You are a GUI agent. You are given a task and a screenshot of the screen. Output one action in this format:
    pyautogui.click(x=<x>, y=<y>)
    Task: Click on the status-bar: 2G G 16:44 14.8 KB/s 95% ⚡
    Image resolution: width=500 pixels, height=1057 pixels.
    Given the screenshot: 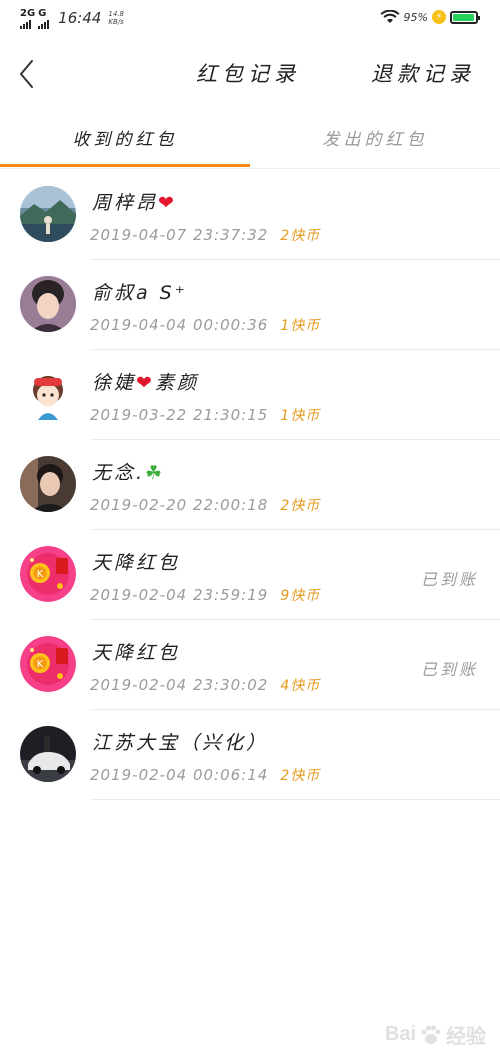 What is the action you would take?
    pyautogui.click(x=250, y=19)
    